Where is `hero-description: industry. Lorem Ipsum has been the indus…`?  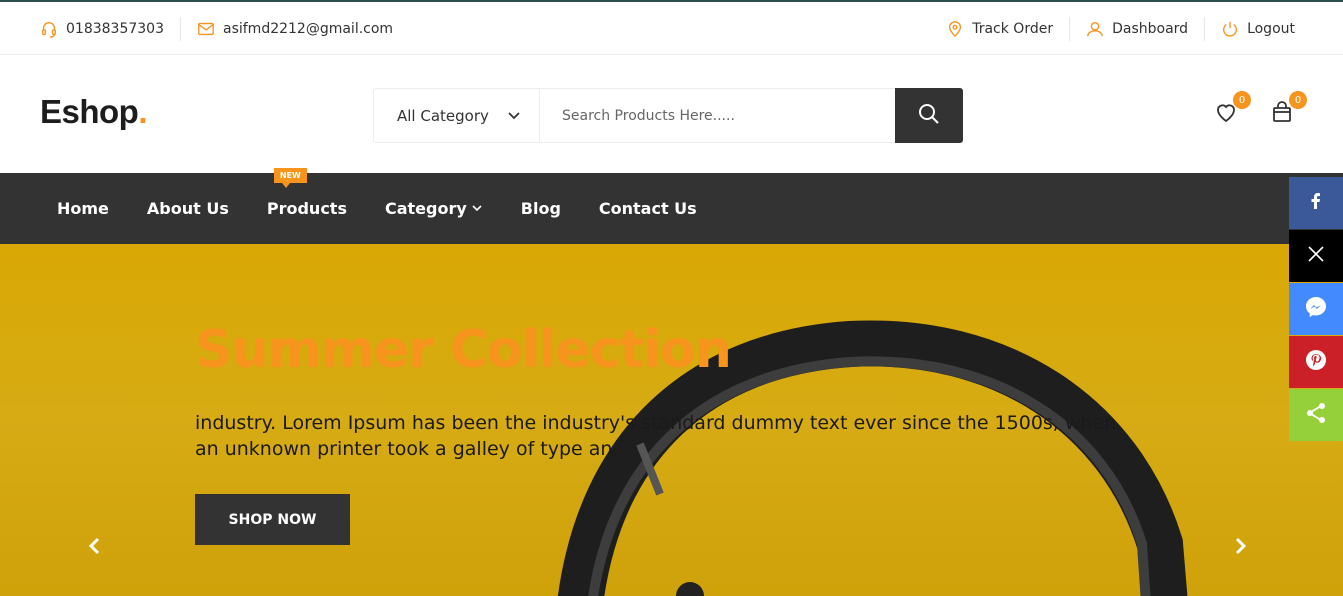
hero-description: industry. Lorem Ipsum has been the indus… is located at coordinates (656, 436).